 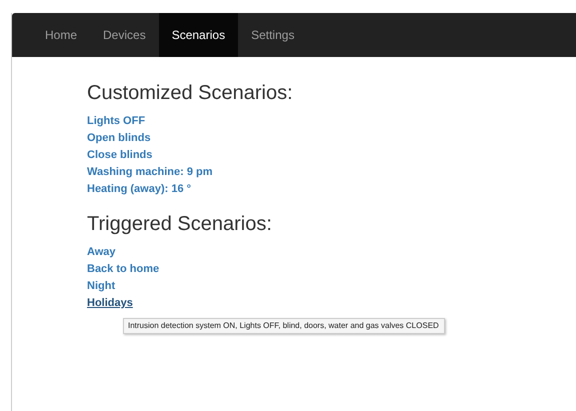 What do you see at coordinates (101, 252) in the screenshot?
I see `scenario-link: Away` at bounding box center [101, 252].